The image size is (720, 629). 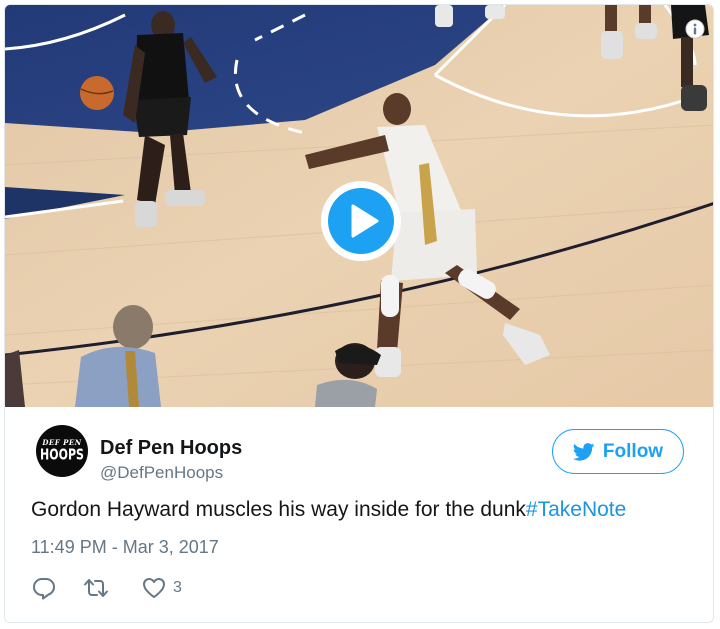 What do you see at coordinates (633, 451) in the screenshot?
I see `follow-label: Follow` at bounding box center [633, 451].